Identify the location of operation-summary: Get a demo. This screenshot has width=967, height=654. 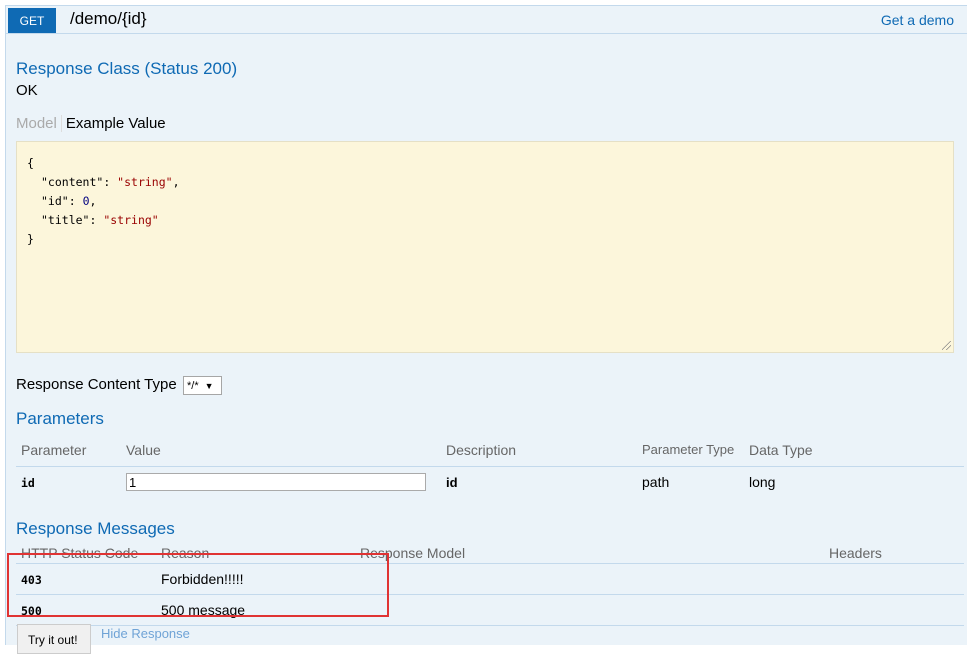
(917, 20).